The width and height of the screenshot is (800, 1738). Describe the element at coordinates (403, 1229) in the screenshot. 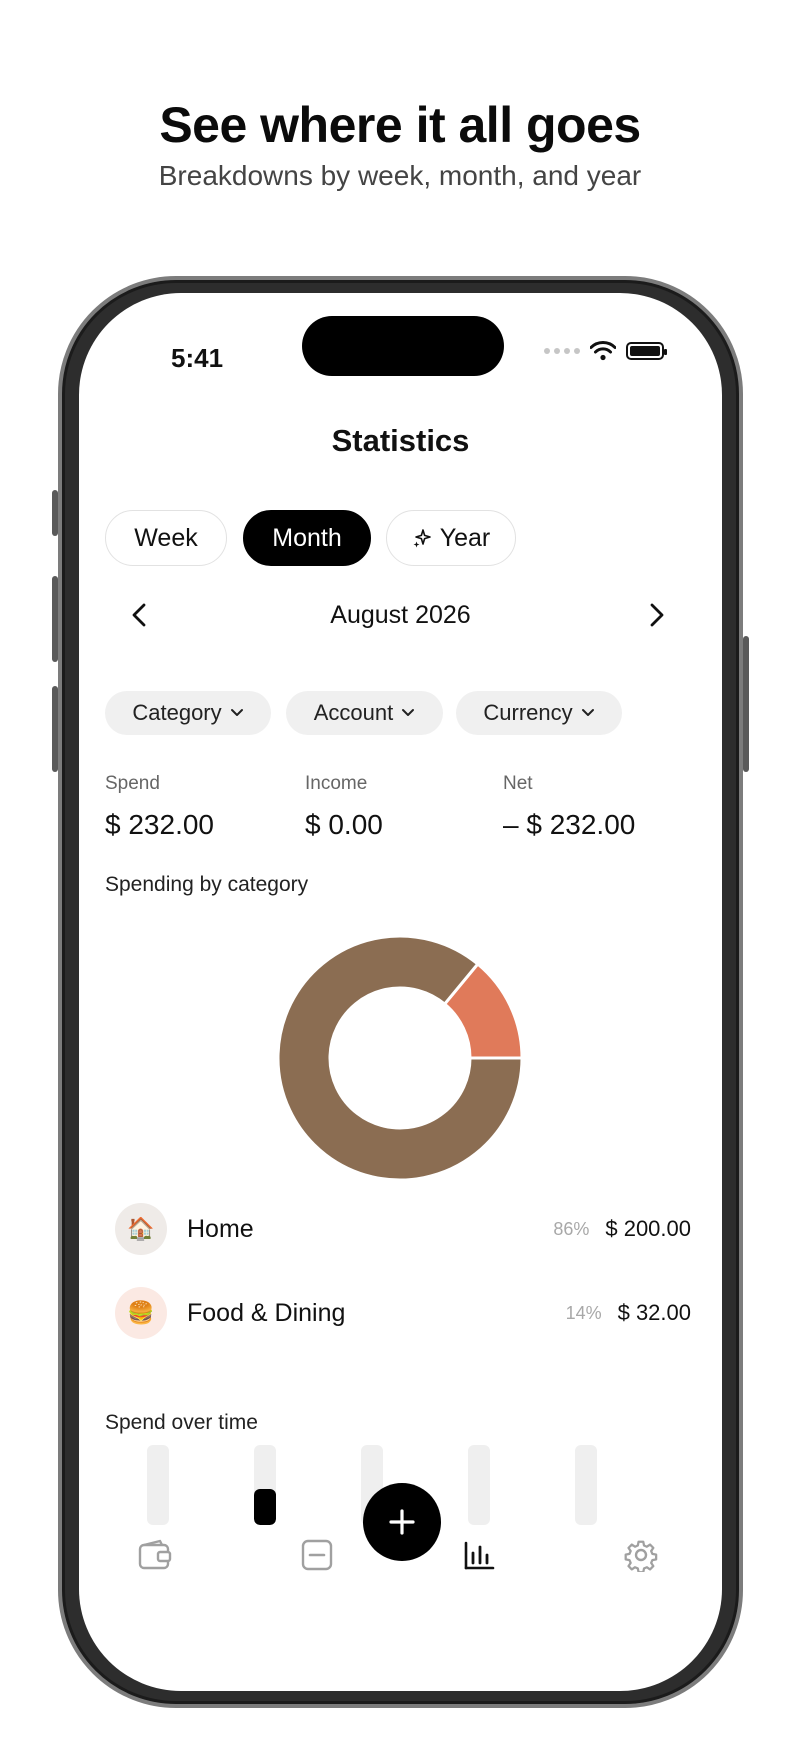

I see `category-row-home: 🏠 Home 86% $ 200.00` at that location.